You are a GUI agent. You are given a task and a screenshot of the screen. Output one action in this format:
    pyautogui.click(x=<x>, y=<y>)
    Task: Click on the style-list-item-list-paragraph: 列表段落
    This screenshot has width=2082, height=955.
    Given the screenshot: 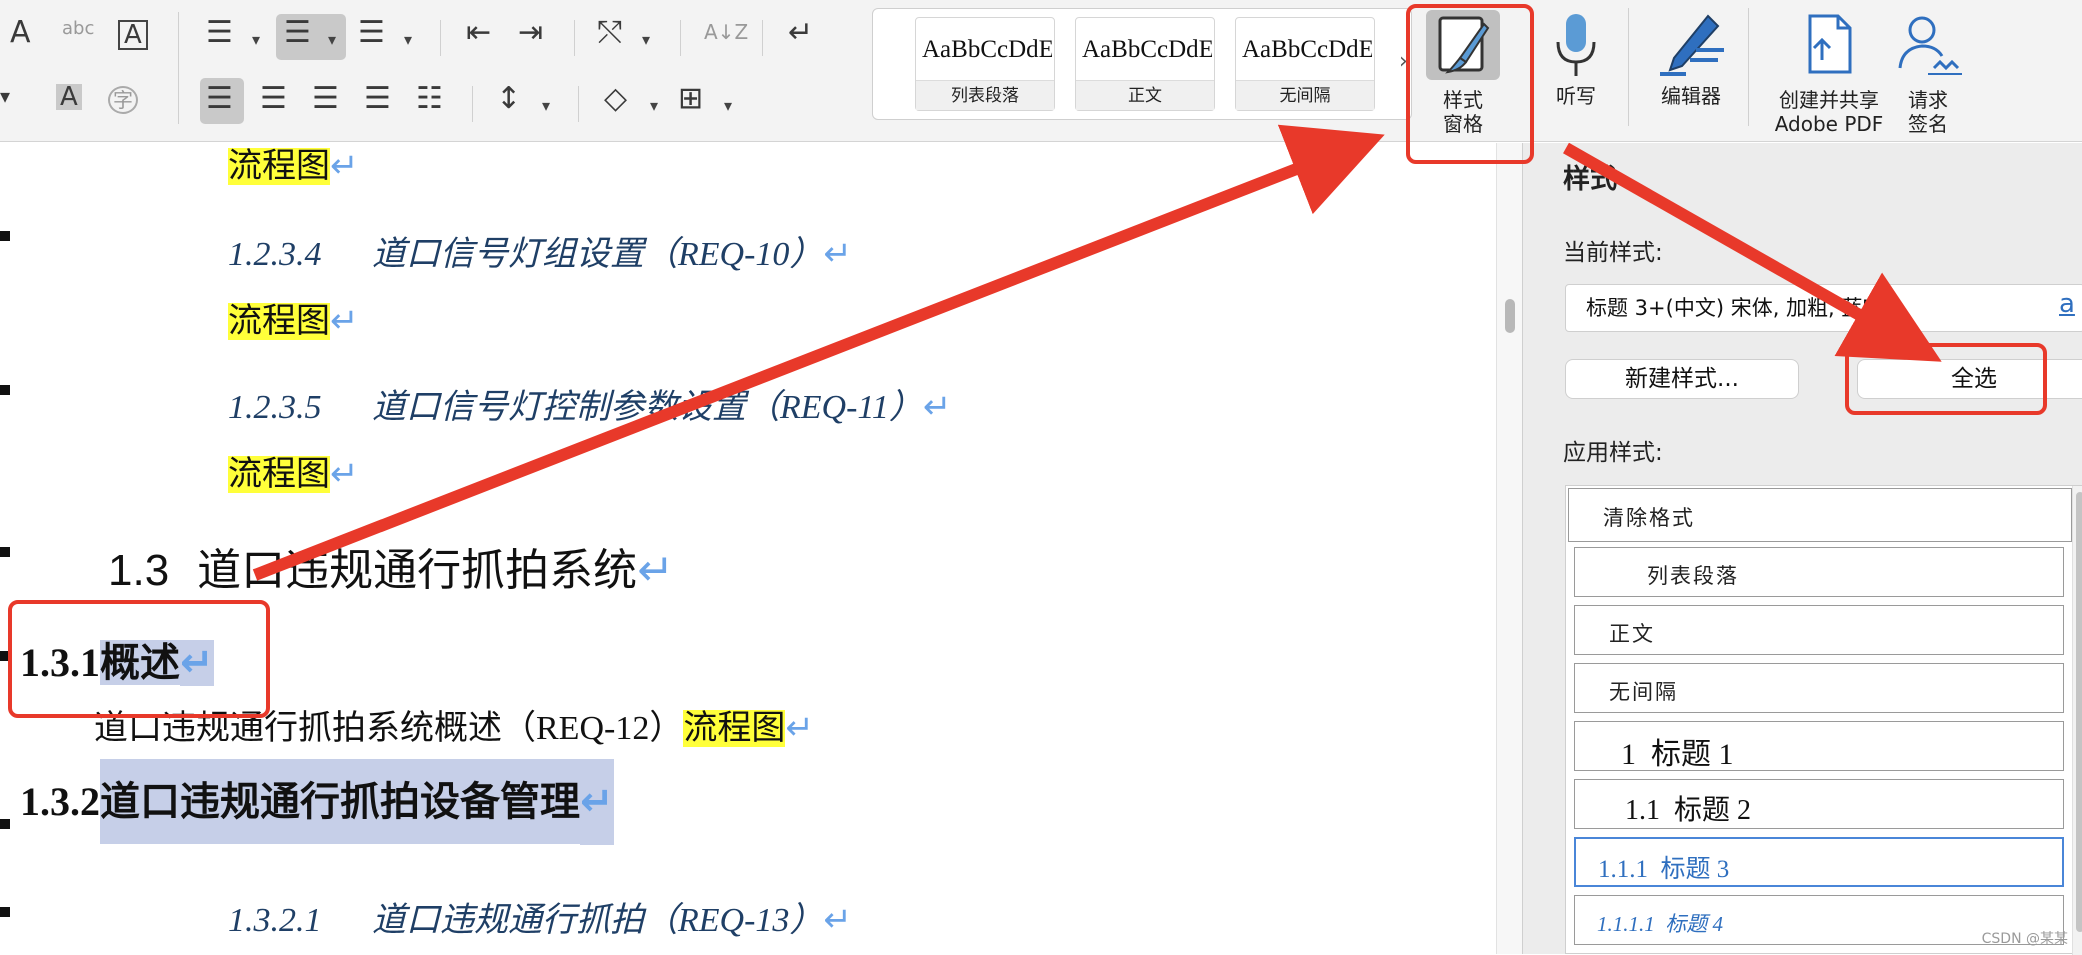 What is the action you would take?
    pyautogui.click(x=1819, y=572)
    